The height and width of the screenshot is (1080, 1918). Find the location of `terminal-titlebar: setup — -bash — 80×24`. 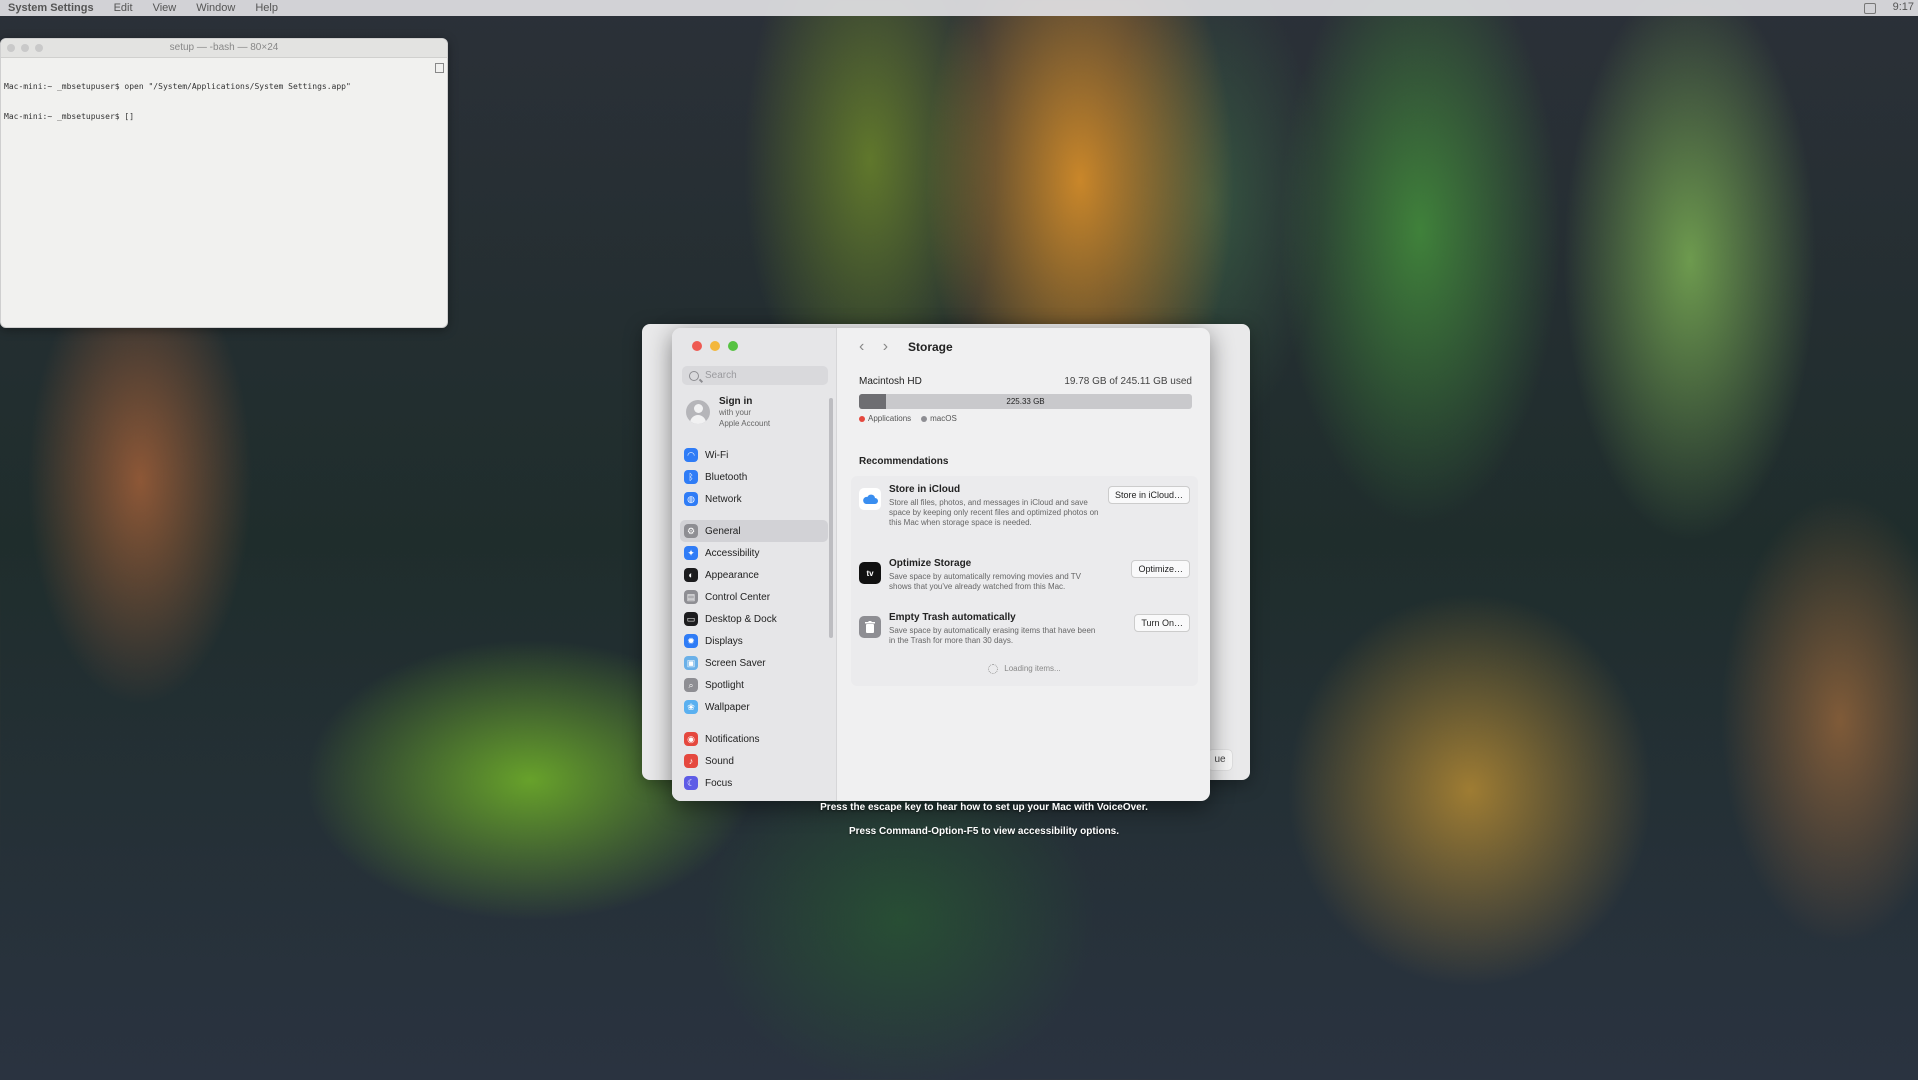

terminal-titlebar: setup — -bash — 80×24 is located at coordinates (224, 48).